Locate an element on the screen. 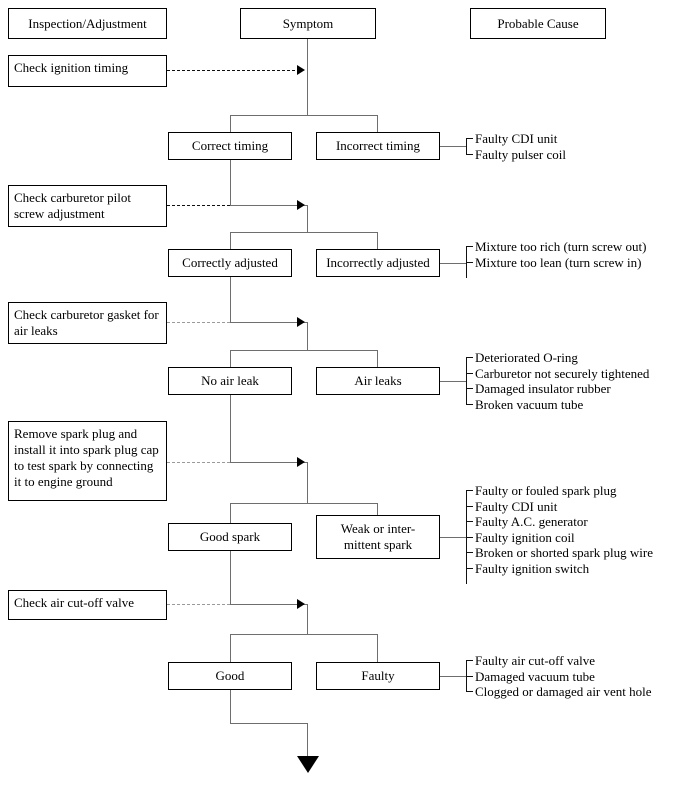 The width and height of the screenshot is (675, 796). branch-label-correctly-adjusted: Correctly adjusted is located at coordinates (230, 262).